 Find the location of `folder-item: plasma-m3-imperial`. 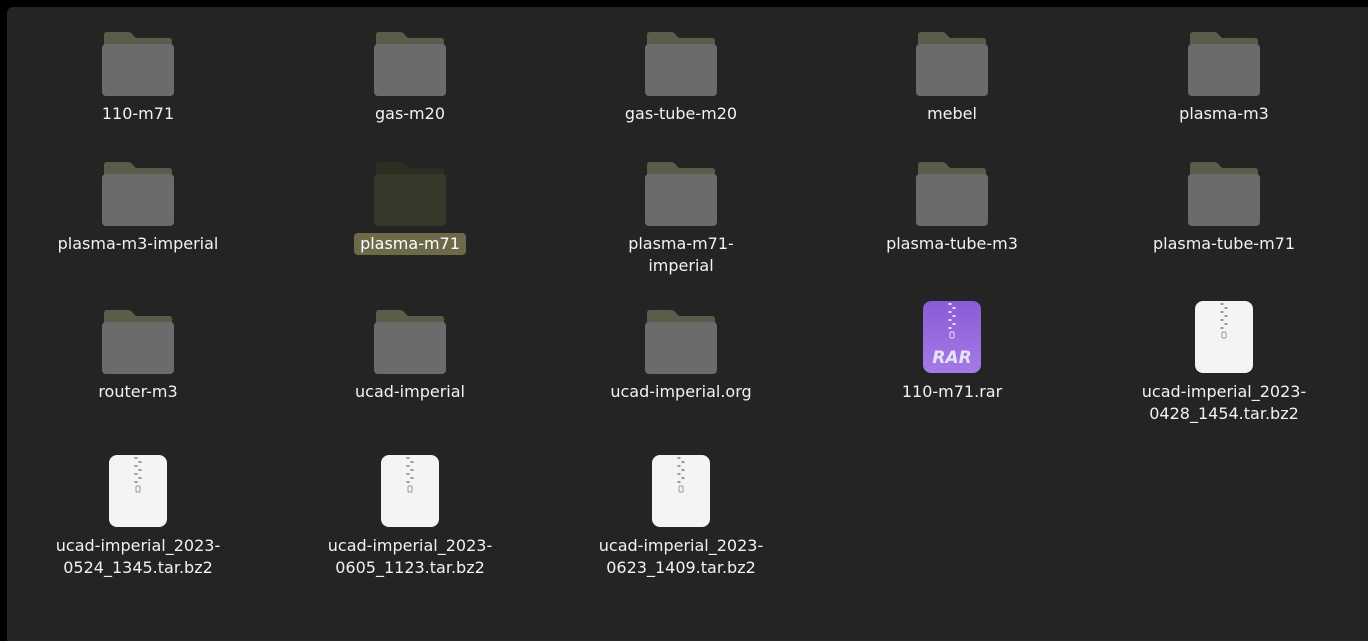

folder-item: plasma-m3-imperial is located at coordinates (138, 201).